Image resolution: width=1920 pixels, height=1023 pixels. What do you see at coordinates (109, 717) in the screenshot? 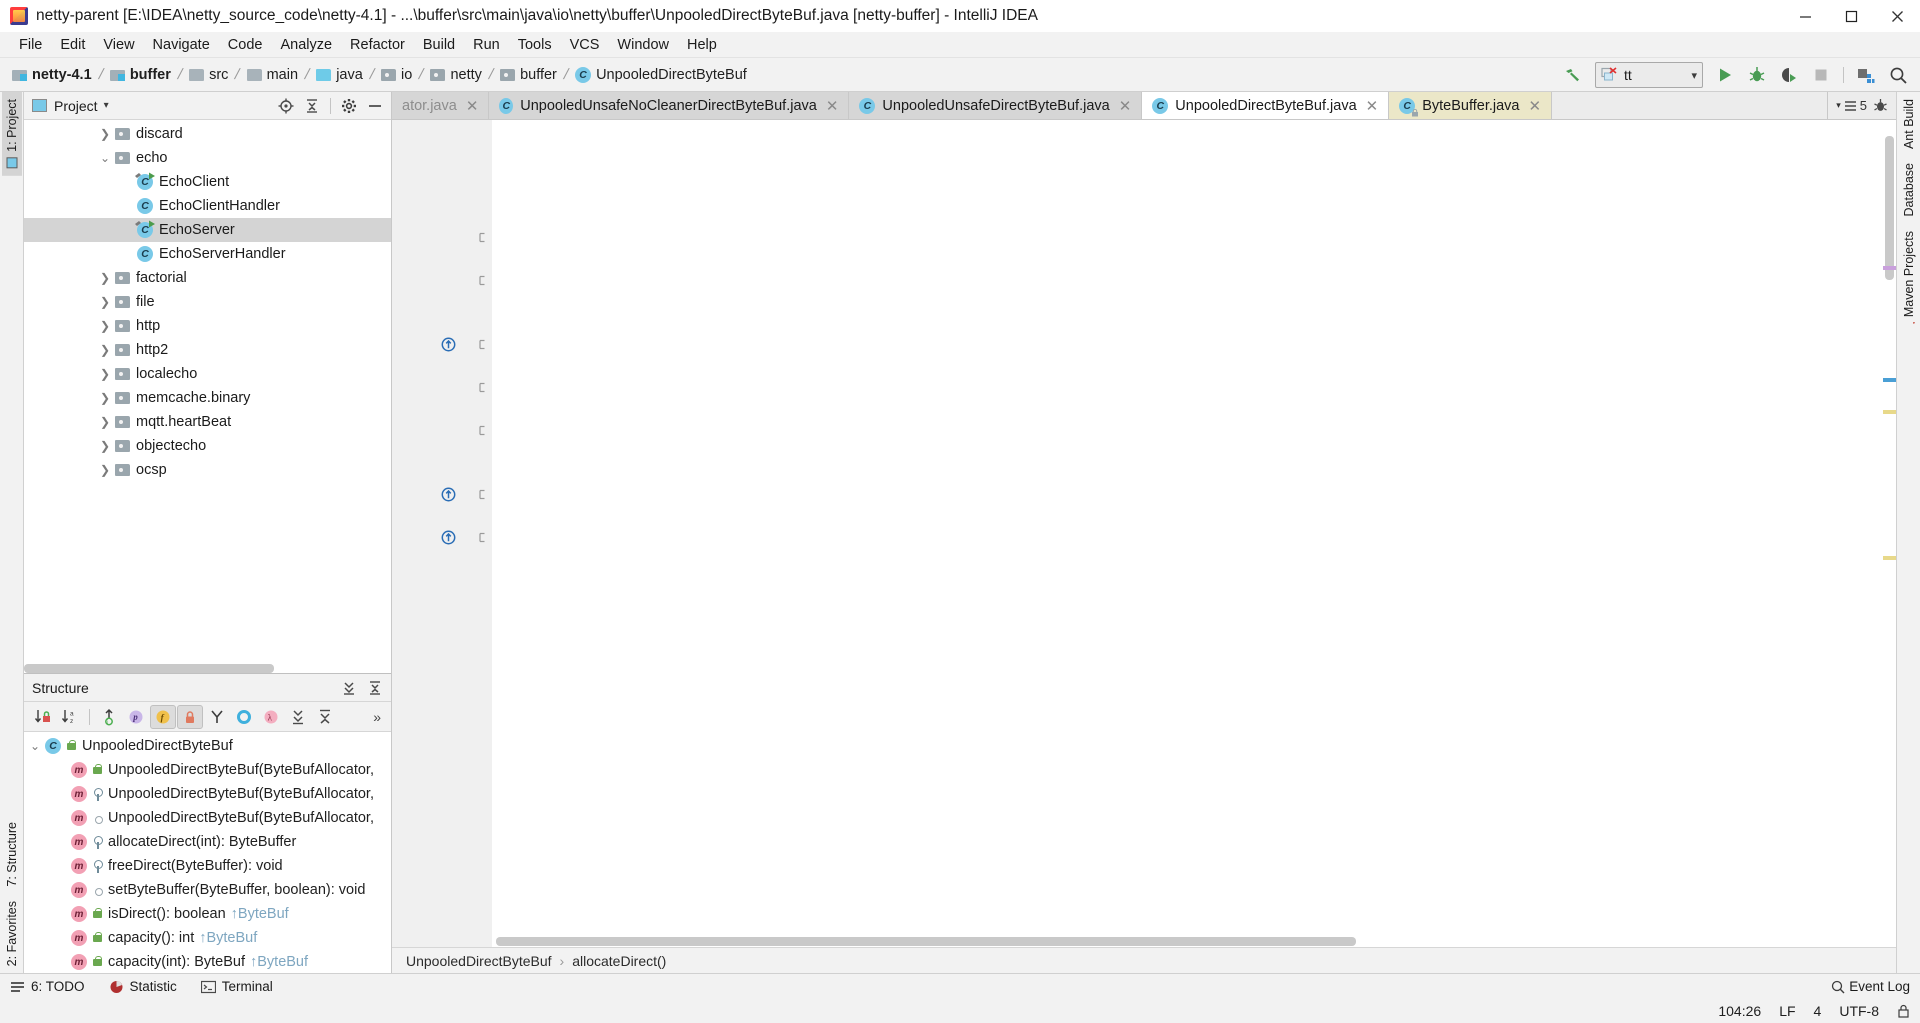
I see `show-inherited-icon: i` at bounding box center [109, 717].